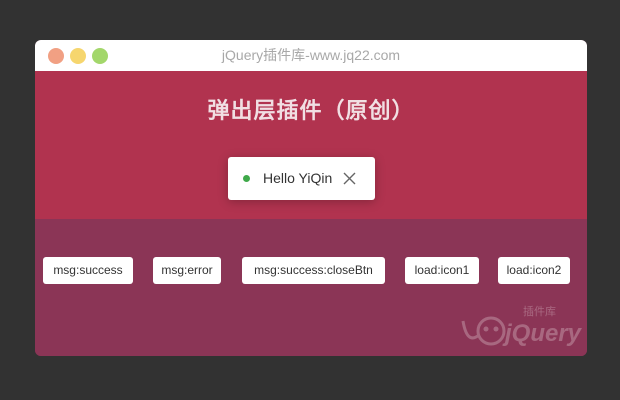 The width and height of the screenshot is (620, 400). Describe the element at coordinates (246, 178) in the screenshot. I see `status-dot-icon` at that location.